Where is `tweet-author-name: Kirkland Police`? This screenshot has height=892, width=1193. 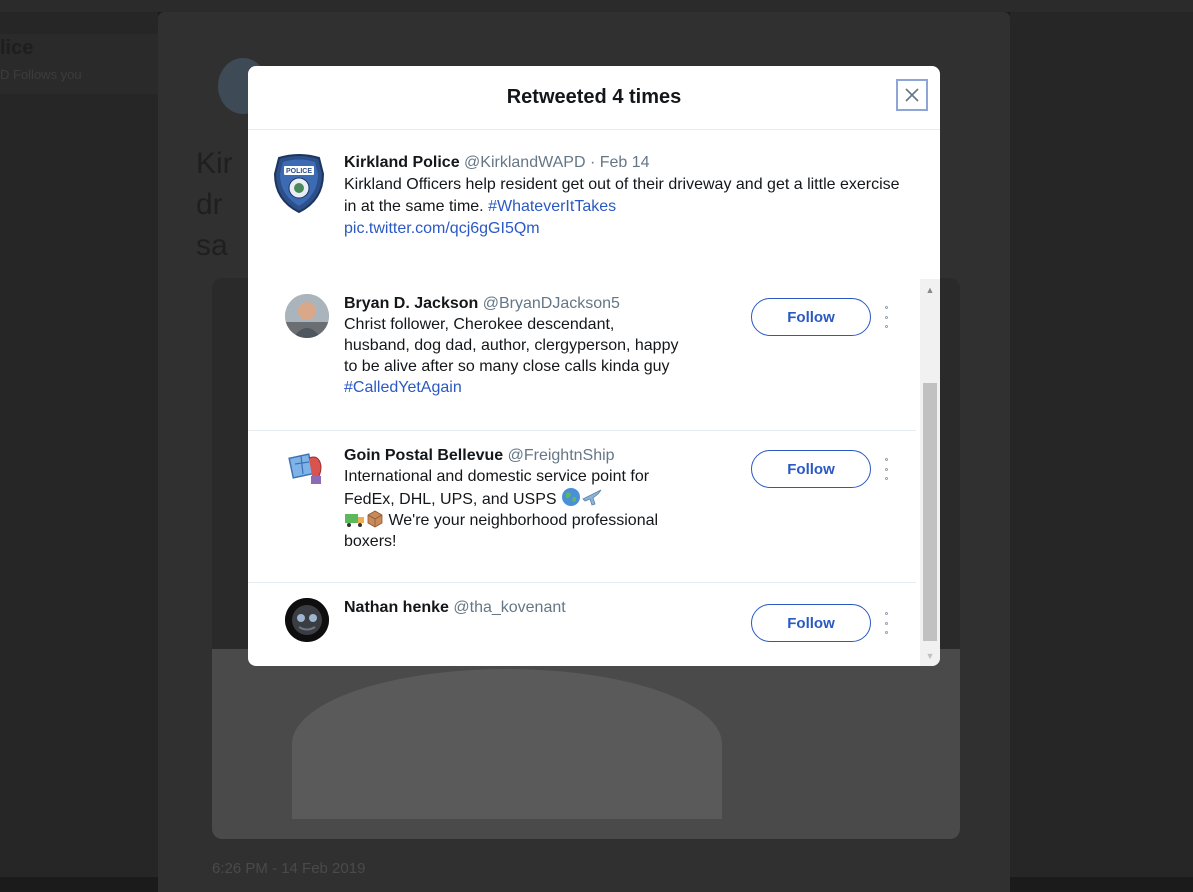 tweet-author-name: Kirkland Police is located at coordinates (402, 162).